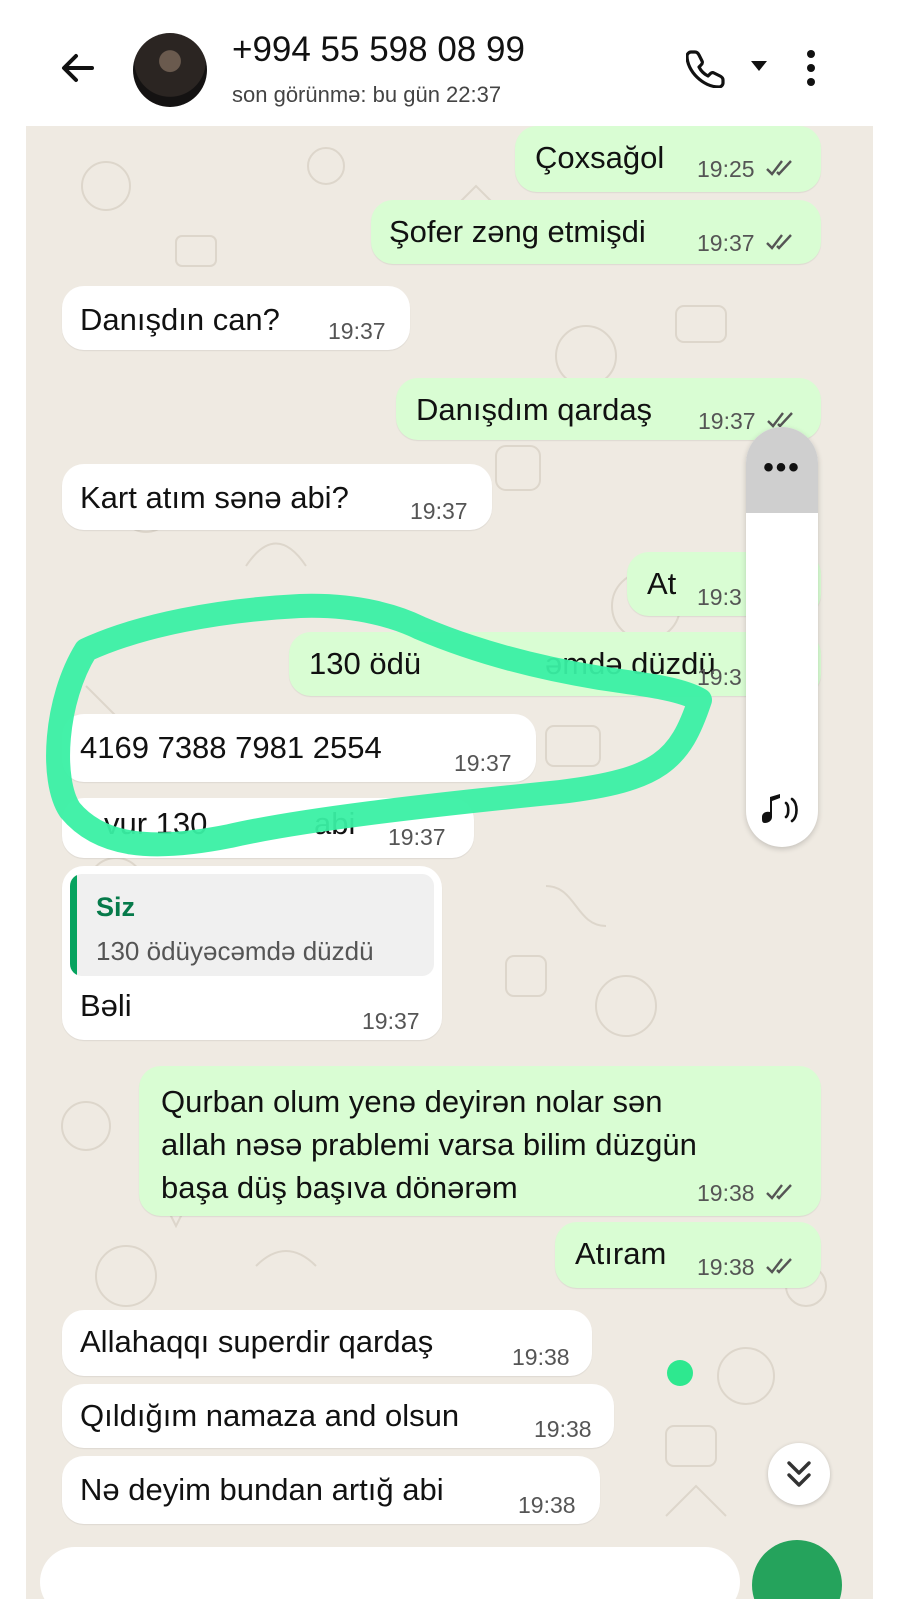 This screenshot has width=899, height=1599. Describe the element at coordinates (378, 50) in the screenshot. I see `contact-name: +994 55 598 08 99` at that location.